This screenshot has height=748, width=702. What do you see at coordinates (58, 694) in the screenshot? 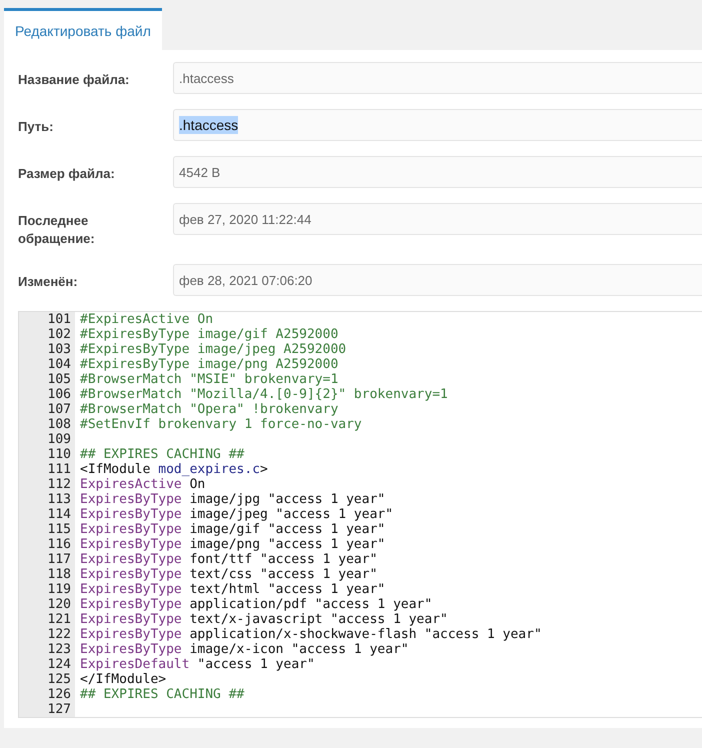
I see `line-number: 126` at bounding box center [58, 694].